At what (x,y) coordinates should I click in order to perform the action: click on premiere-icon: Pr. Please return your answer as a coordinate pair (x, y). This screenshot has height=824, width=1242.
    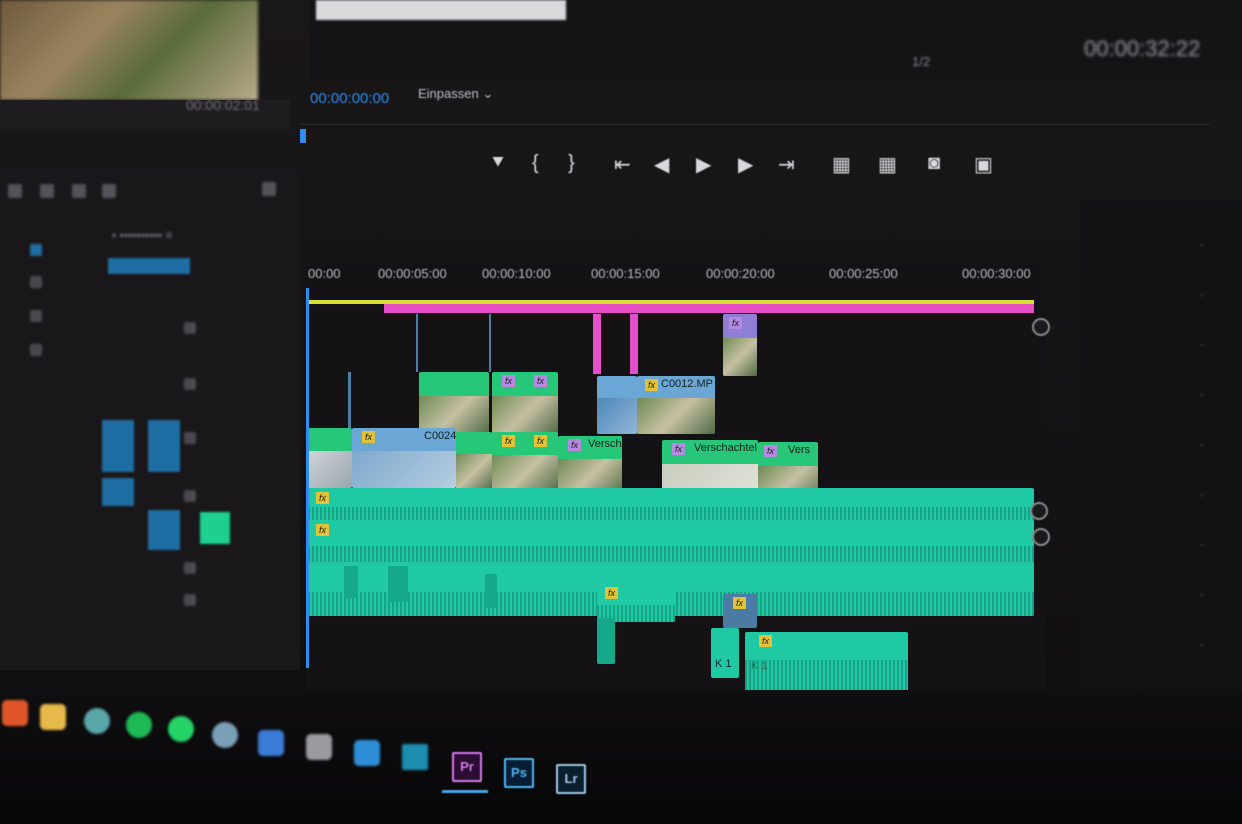
    Looking at the image, I should click on (467, 767).